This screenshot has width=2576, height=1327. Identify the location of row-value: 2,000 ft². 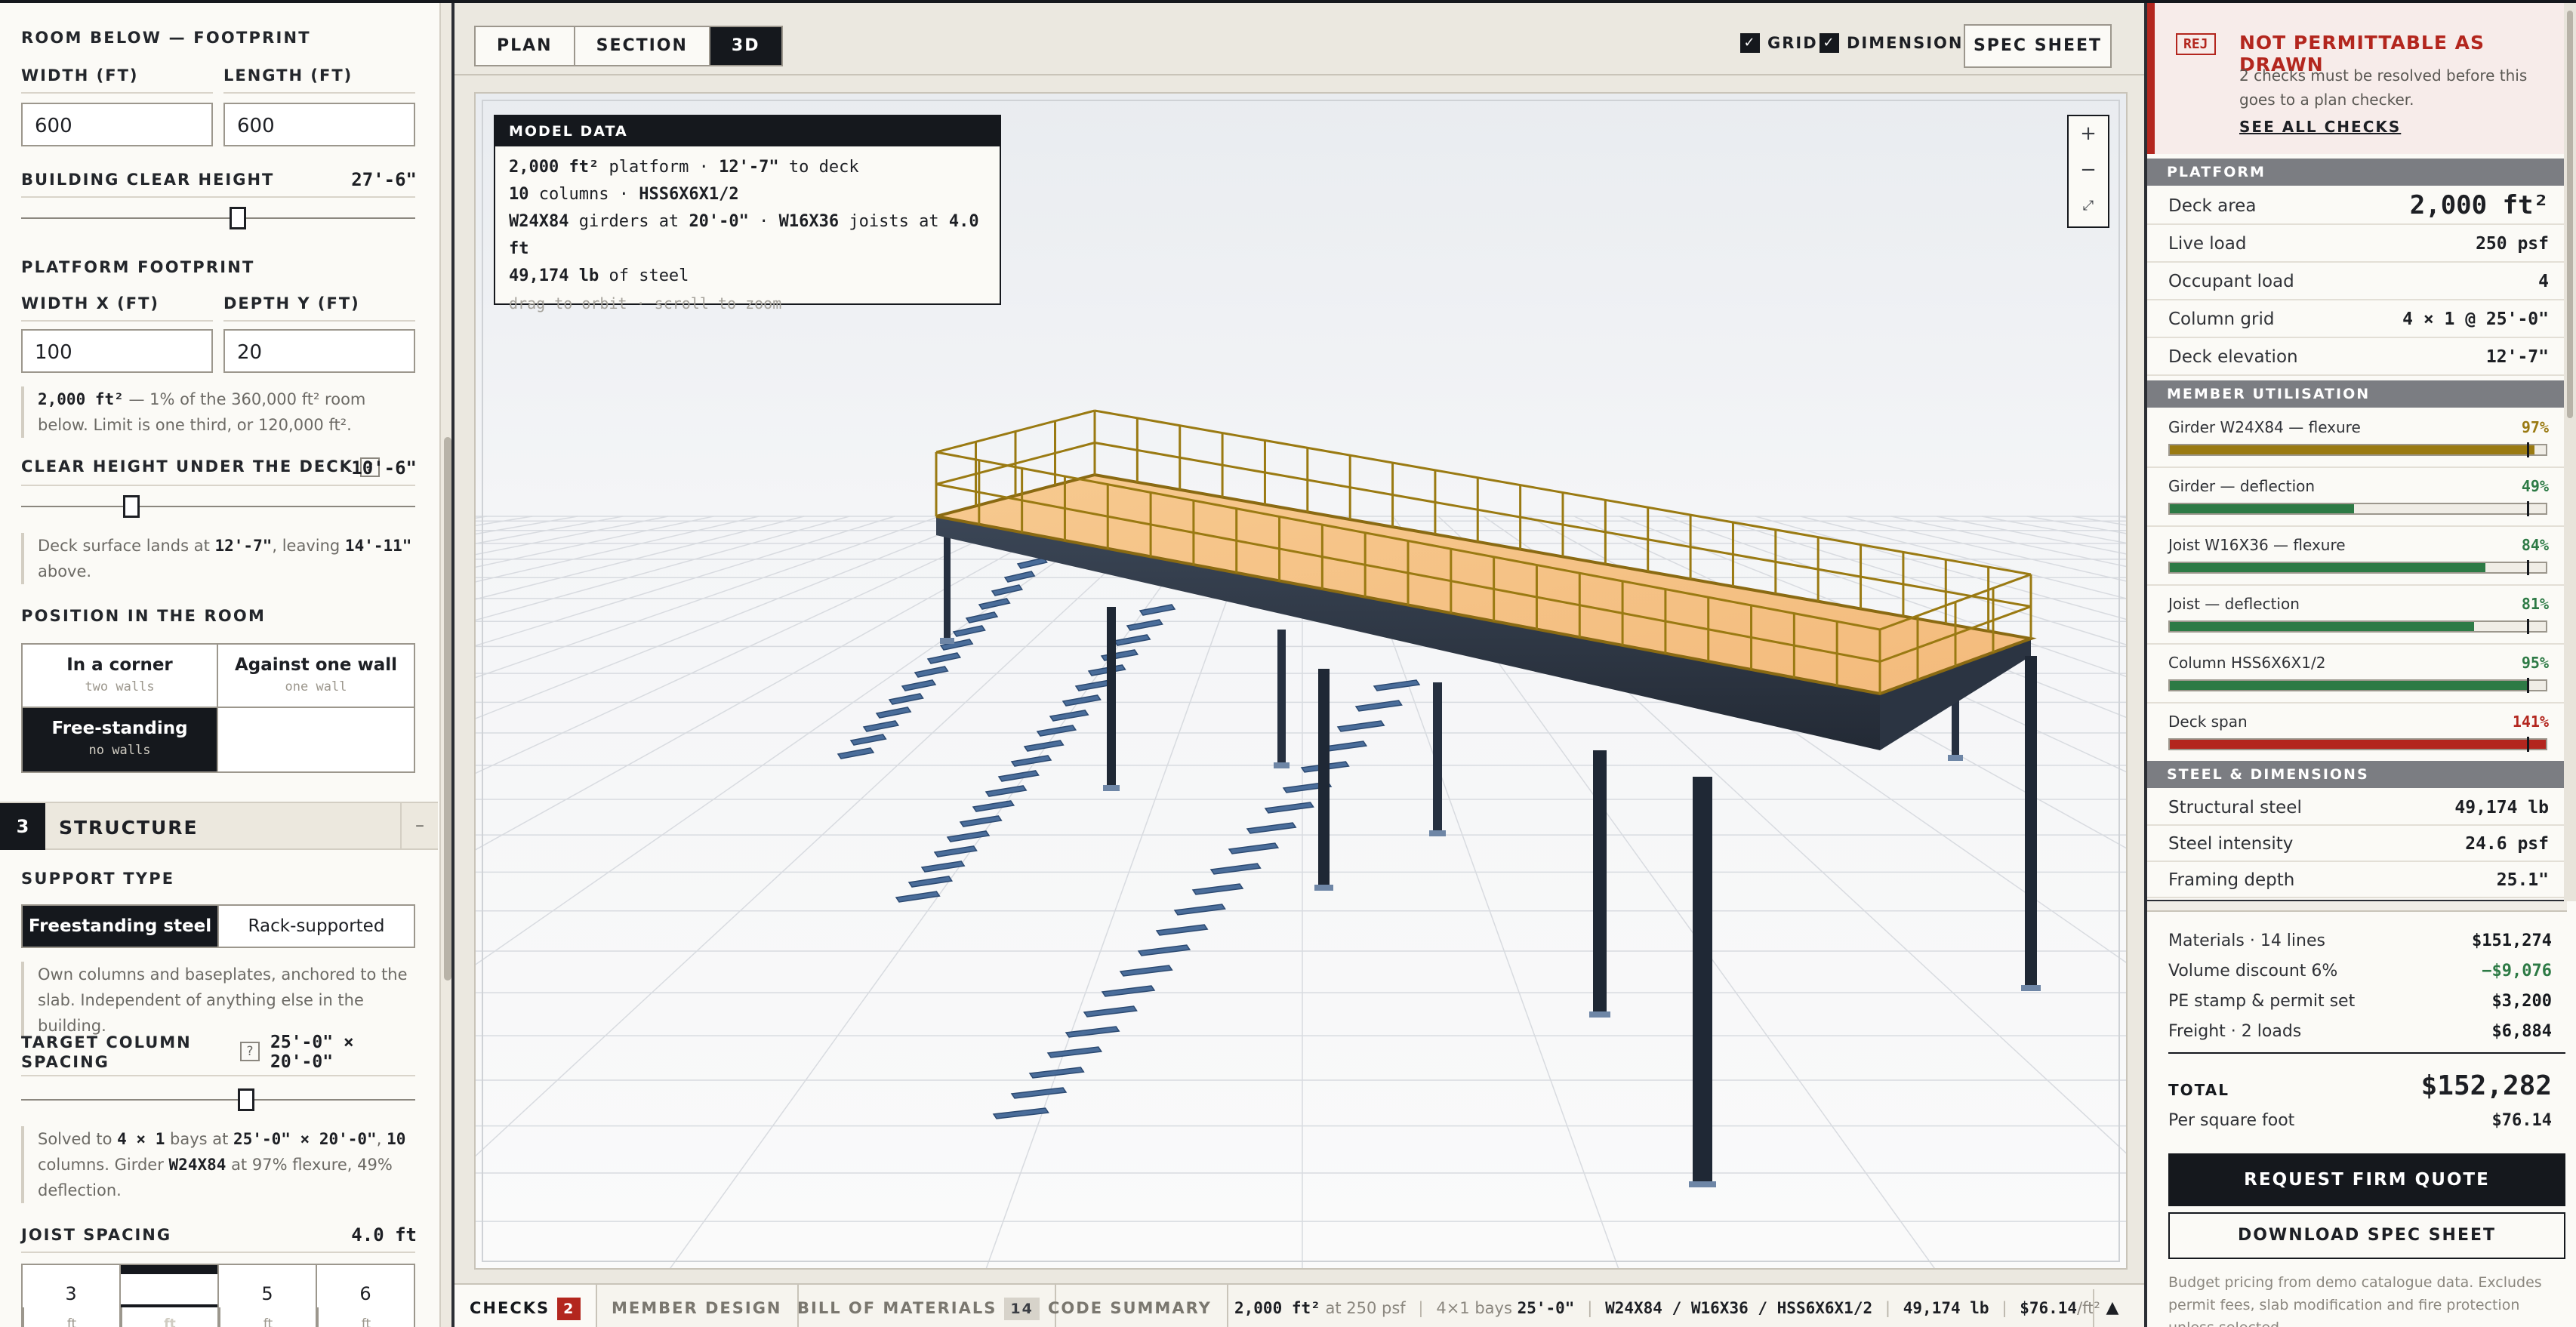
(2479, 205).